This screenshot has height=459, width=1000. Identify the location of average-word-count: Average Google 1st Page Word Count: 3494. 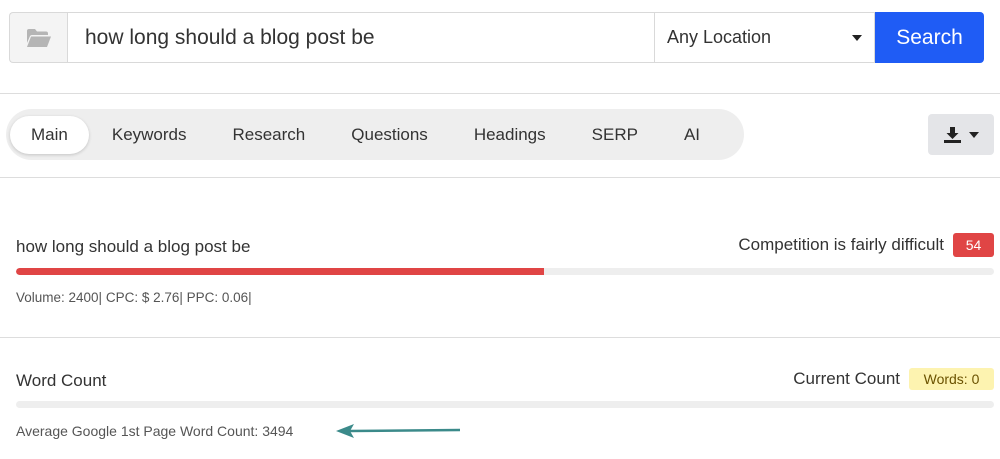
(155, 431).